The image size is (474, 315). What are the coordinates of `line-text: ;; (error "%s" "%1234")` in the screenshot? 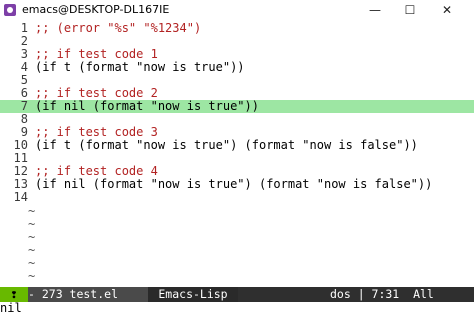 It's located at (118, 28).